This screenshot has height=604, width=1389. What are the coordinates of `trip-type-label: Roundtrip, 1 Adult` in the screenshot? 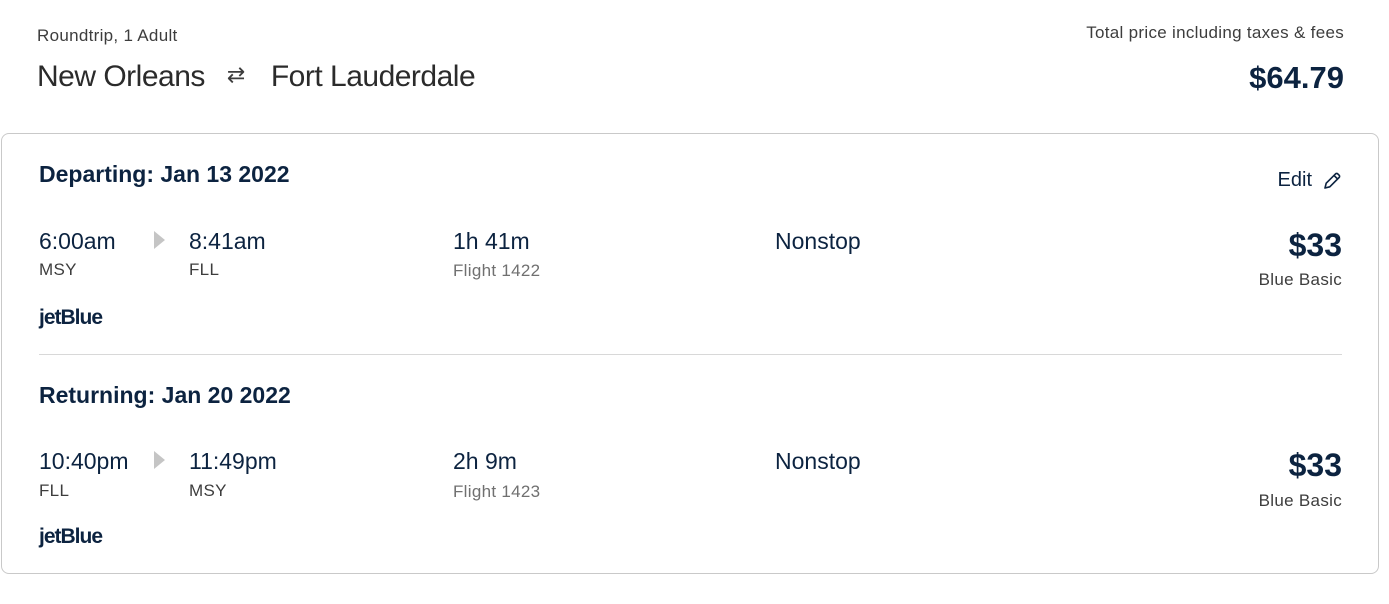 It's located at (107, 35).